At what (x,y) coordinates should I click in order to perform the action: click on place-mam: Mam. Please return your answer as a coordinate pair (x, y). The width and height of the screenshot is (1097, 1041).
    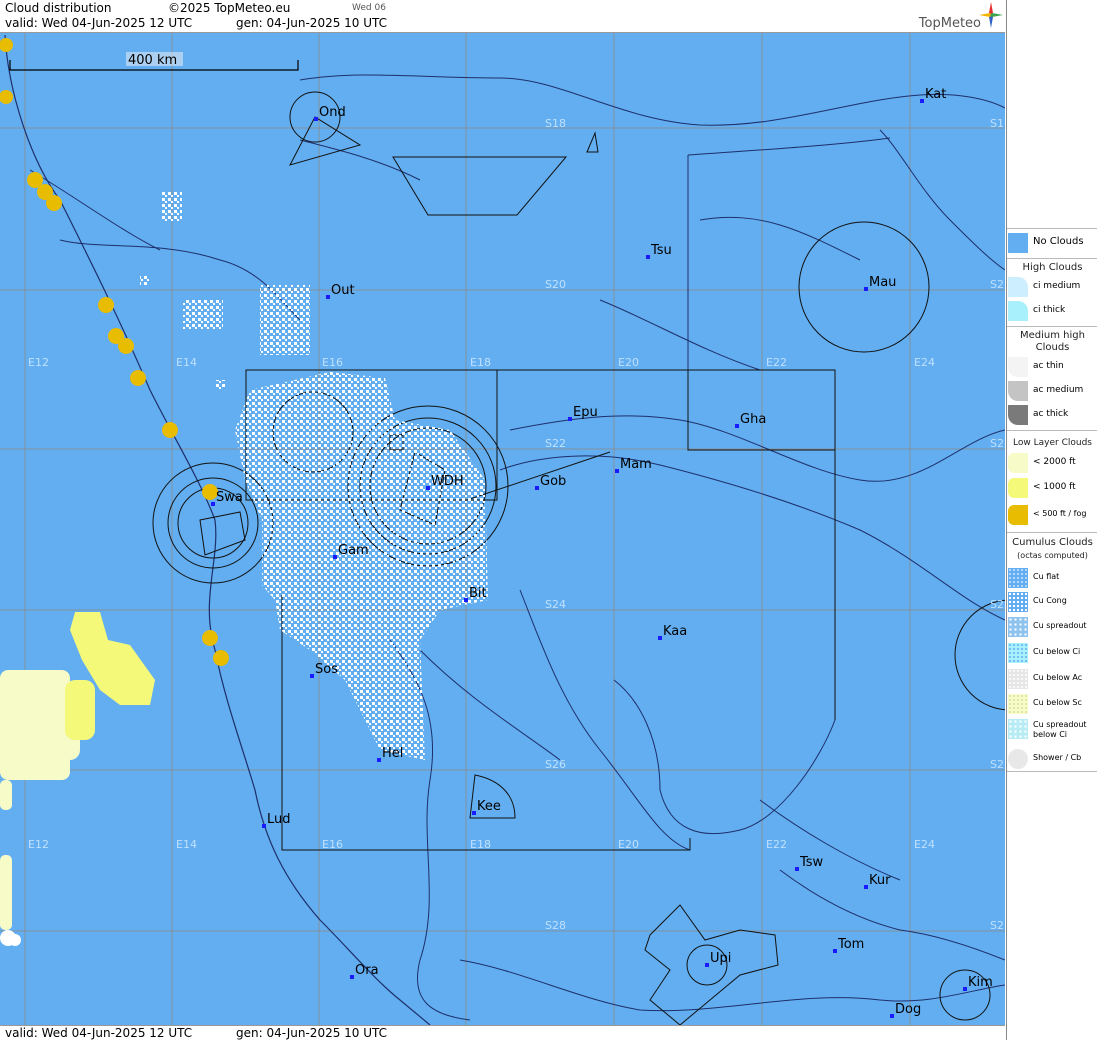
    Looking at the image, I should click on (633, 465).